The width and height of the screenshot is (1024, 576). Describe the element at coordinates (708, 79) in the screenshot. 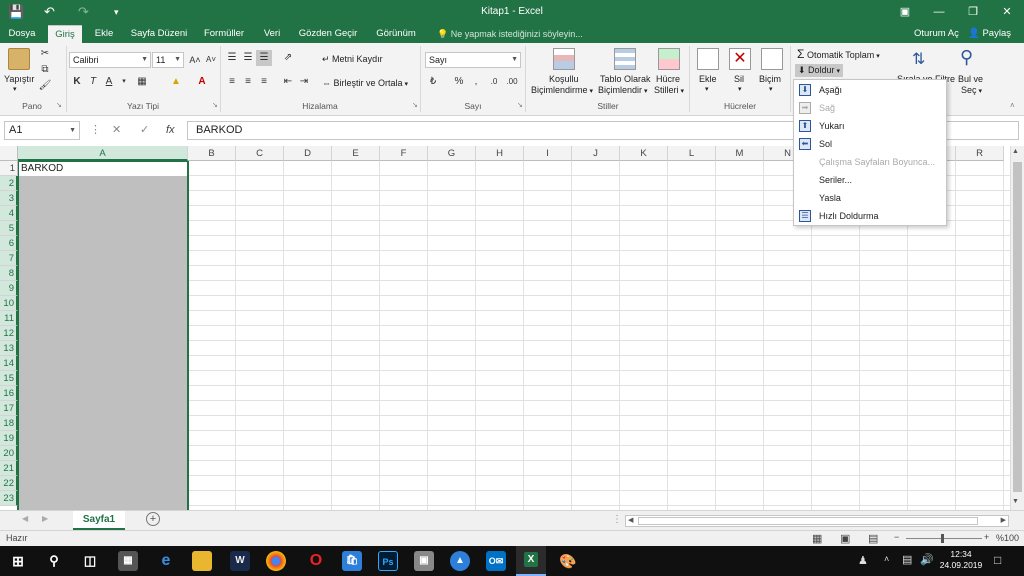

I see `insert-cells-button: Ekle` at that location.